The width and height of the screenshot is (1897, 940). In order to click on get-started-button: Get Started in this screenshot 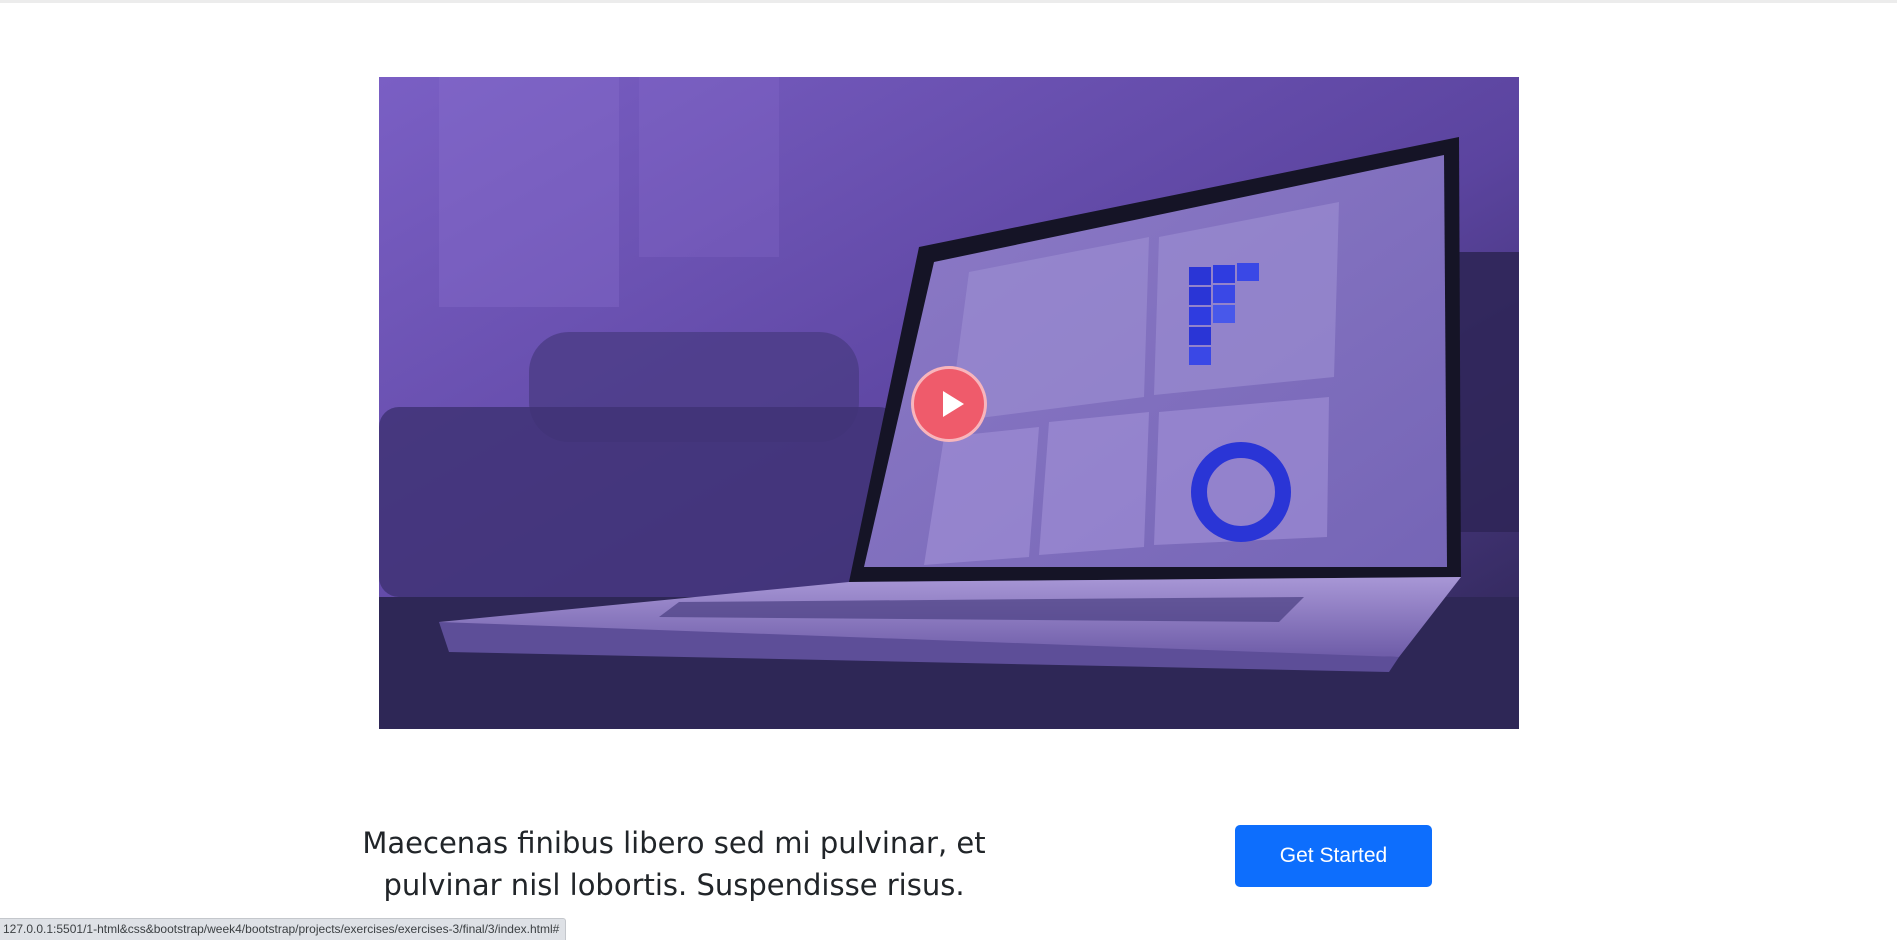, I will do `click(1333, 856)`.